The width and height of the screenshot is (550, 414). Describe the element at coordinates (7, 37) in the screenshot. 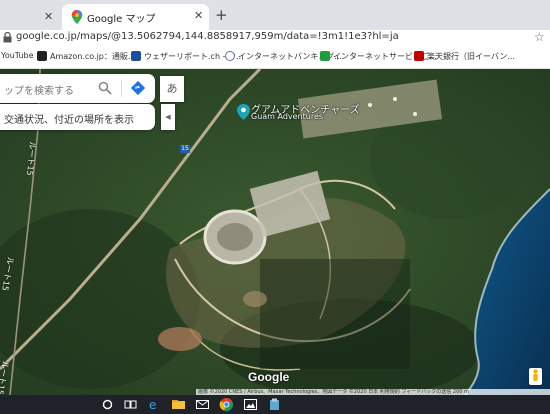

I see `lock-icon` at that location.